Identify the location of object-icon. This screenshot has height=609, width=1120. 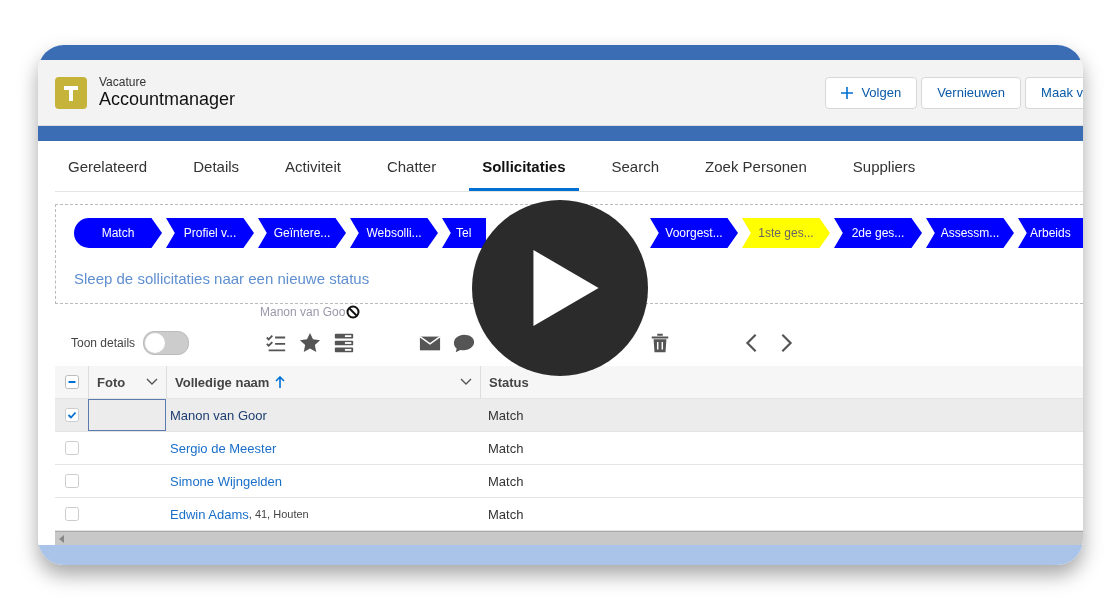
(71, 92).